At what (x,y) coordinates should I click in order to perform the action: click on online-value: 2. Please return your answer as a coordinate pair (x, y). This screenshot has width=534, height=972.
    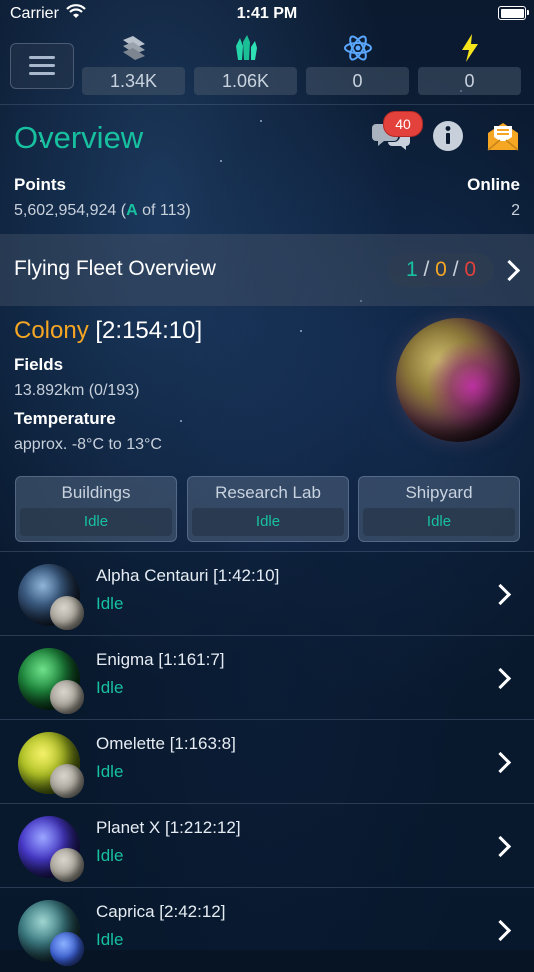
    Looking at the image, I should click on (515, 210).